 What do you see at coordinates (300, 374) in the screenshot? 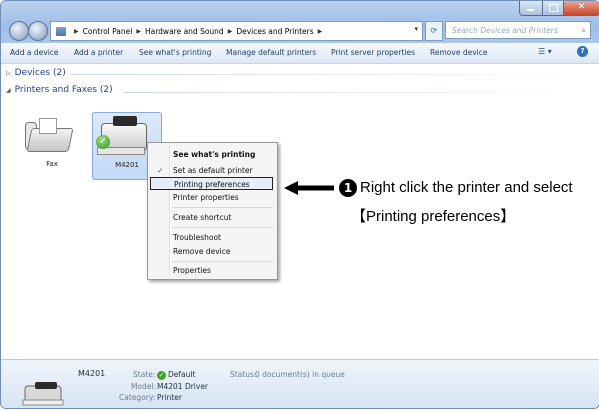
I see `details-status-value: 0 document(s) in queue` at bounding box center [300, 374].